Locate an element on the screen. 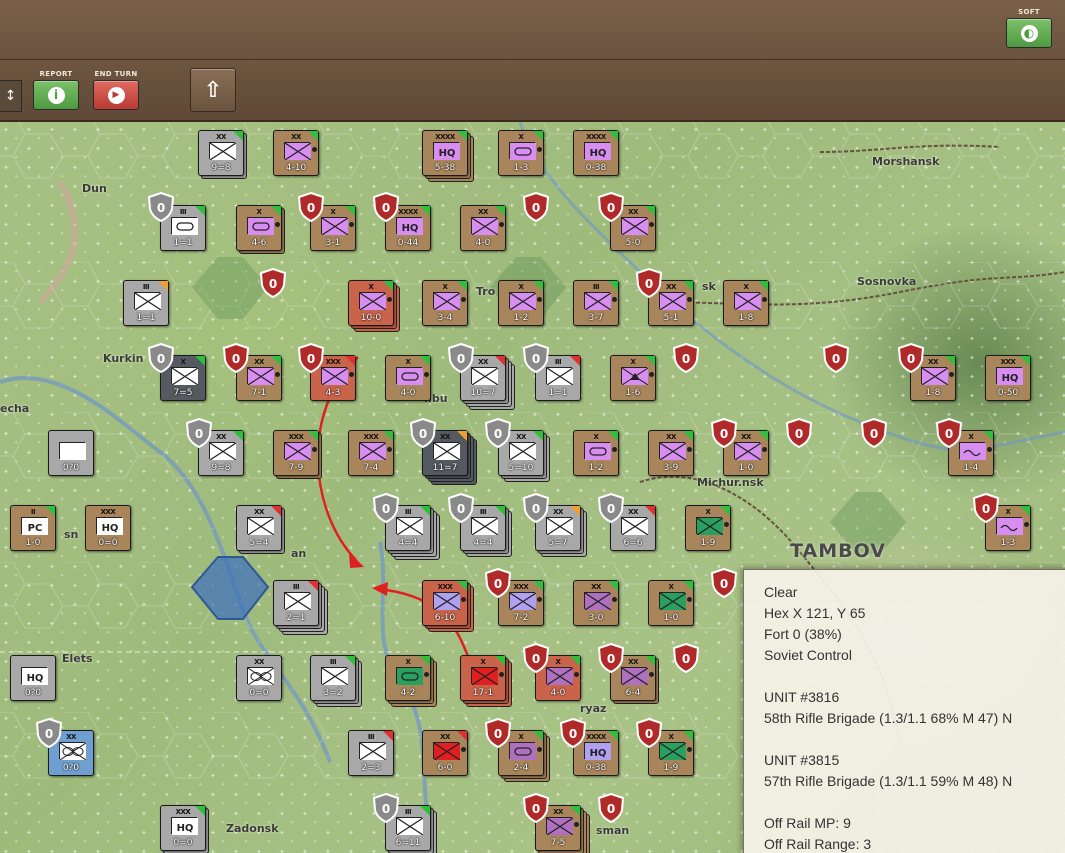 Image resolution: width=1065 pixels, height=853 pixels. unit-counter: X 1-0 is located at coordinates (674, 606).